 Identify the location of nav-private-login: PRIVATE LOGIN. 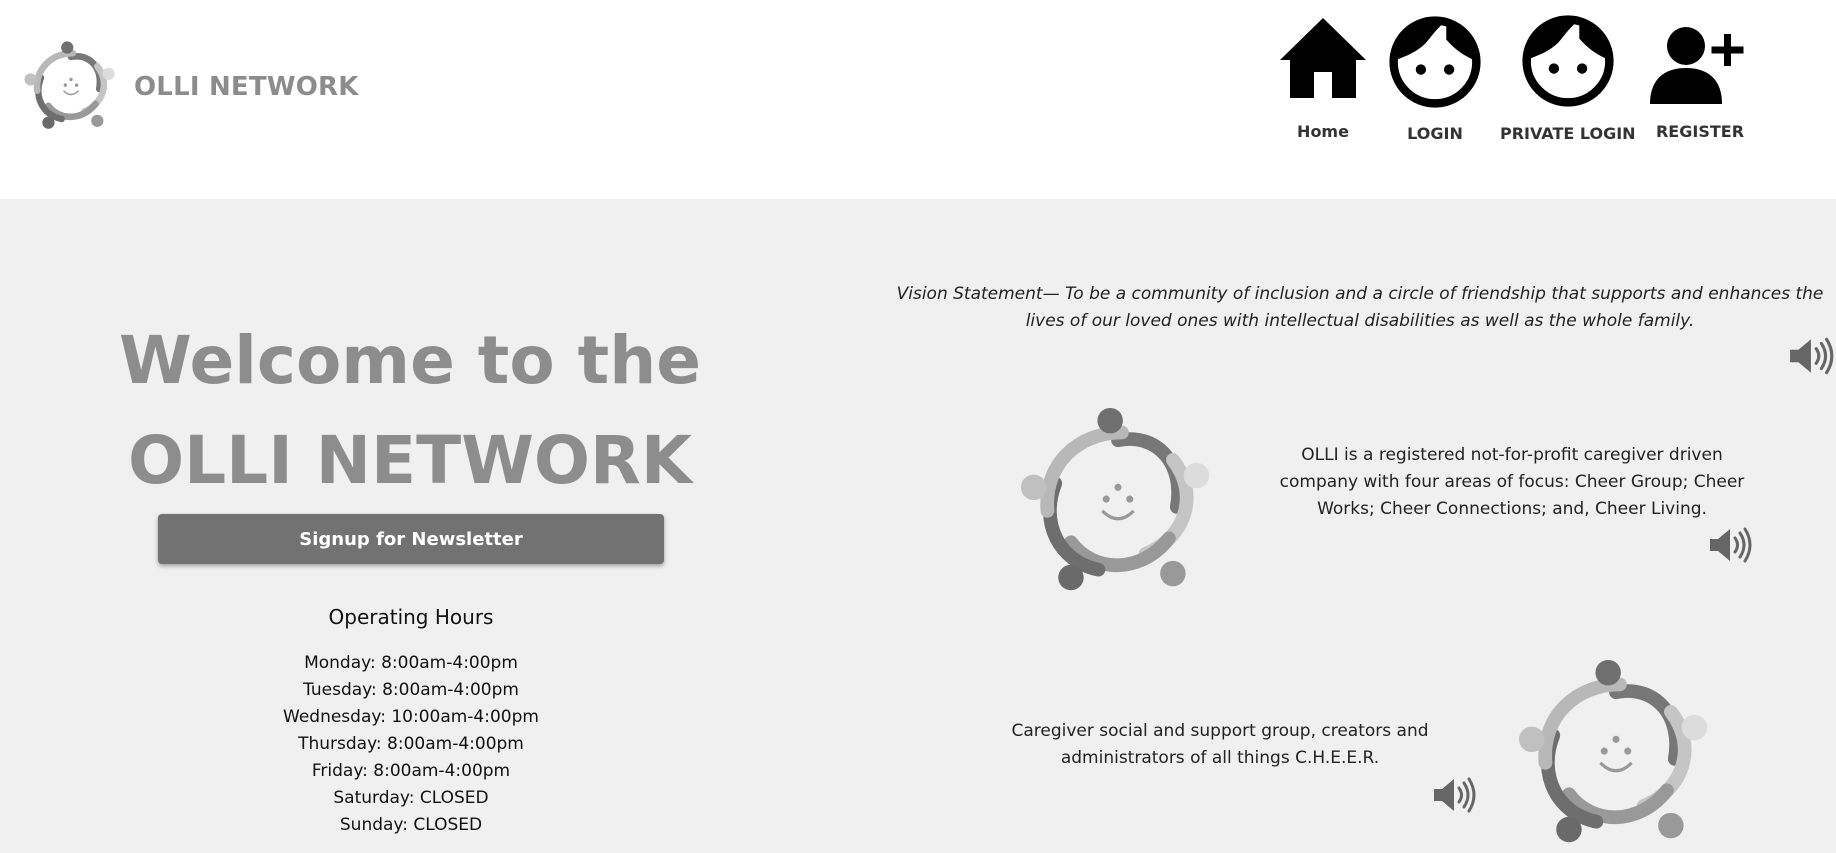
(1568, 77).